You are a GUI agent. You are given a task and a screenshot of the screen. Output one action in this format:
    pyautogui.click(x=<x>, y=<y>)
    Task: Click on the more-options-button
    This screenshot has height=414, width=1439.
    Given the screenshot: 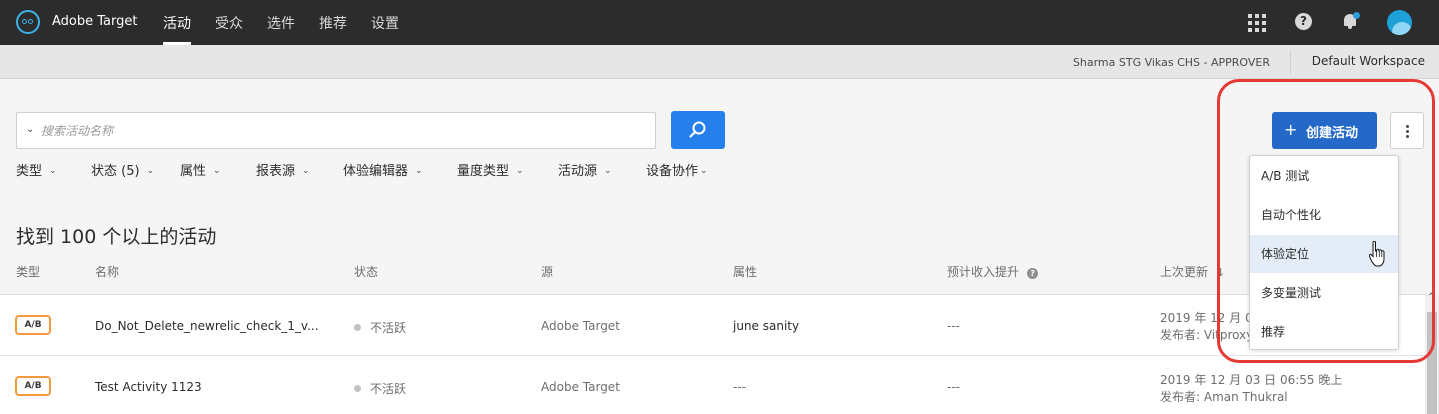 What is the action you would take?
    pyautogui.click(x=1407, y=130)
    